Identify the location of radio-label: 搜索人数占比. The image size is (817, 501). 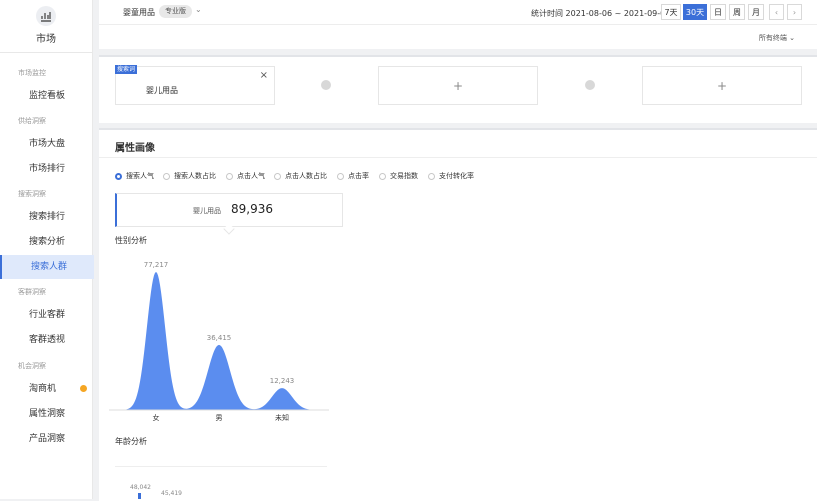
(195, 176).